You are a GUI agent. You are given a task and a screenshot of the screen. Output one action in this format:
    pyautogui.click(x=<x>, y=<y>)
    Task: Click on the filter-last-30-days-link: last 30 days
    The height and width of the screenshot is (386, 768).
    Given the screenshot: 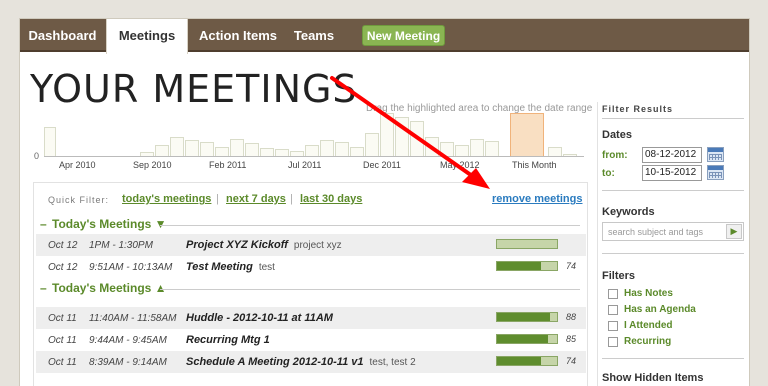 What is the action you would take?
    pyautogui.click(x=331, y=199)
    